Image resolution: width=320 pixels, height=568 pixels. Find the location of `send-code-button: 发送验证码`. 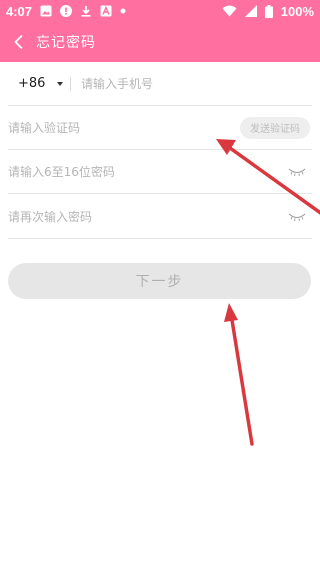

send-code-button: 发送验证码 is located at coordinates (275, 127).